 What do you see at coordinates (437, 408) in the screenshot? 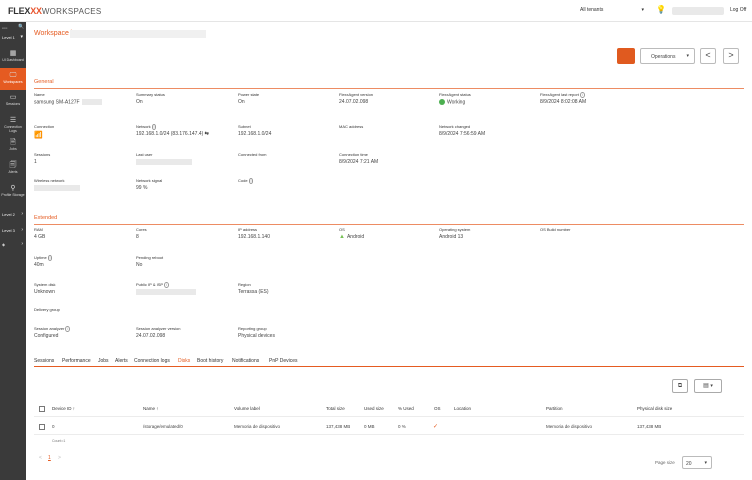
I see `column-header-os: OS` at bounding box center [437, 408].